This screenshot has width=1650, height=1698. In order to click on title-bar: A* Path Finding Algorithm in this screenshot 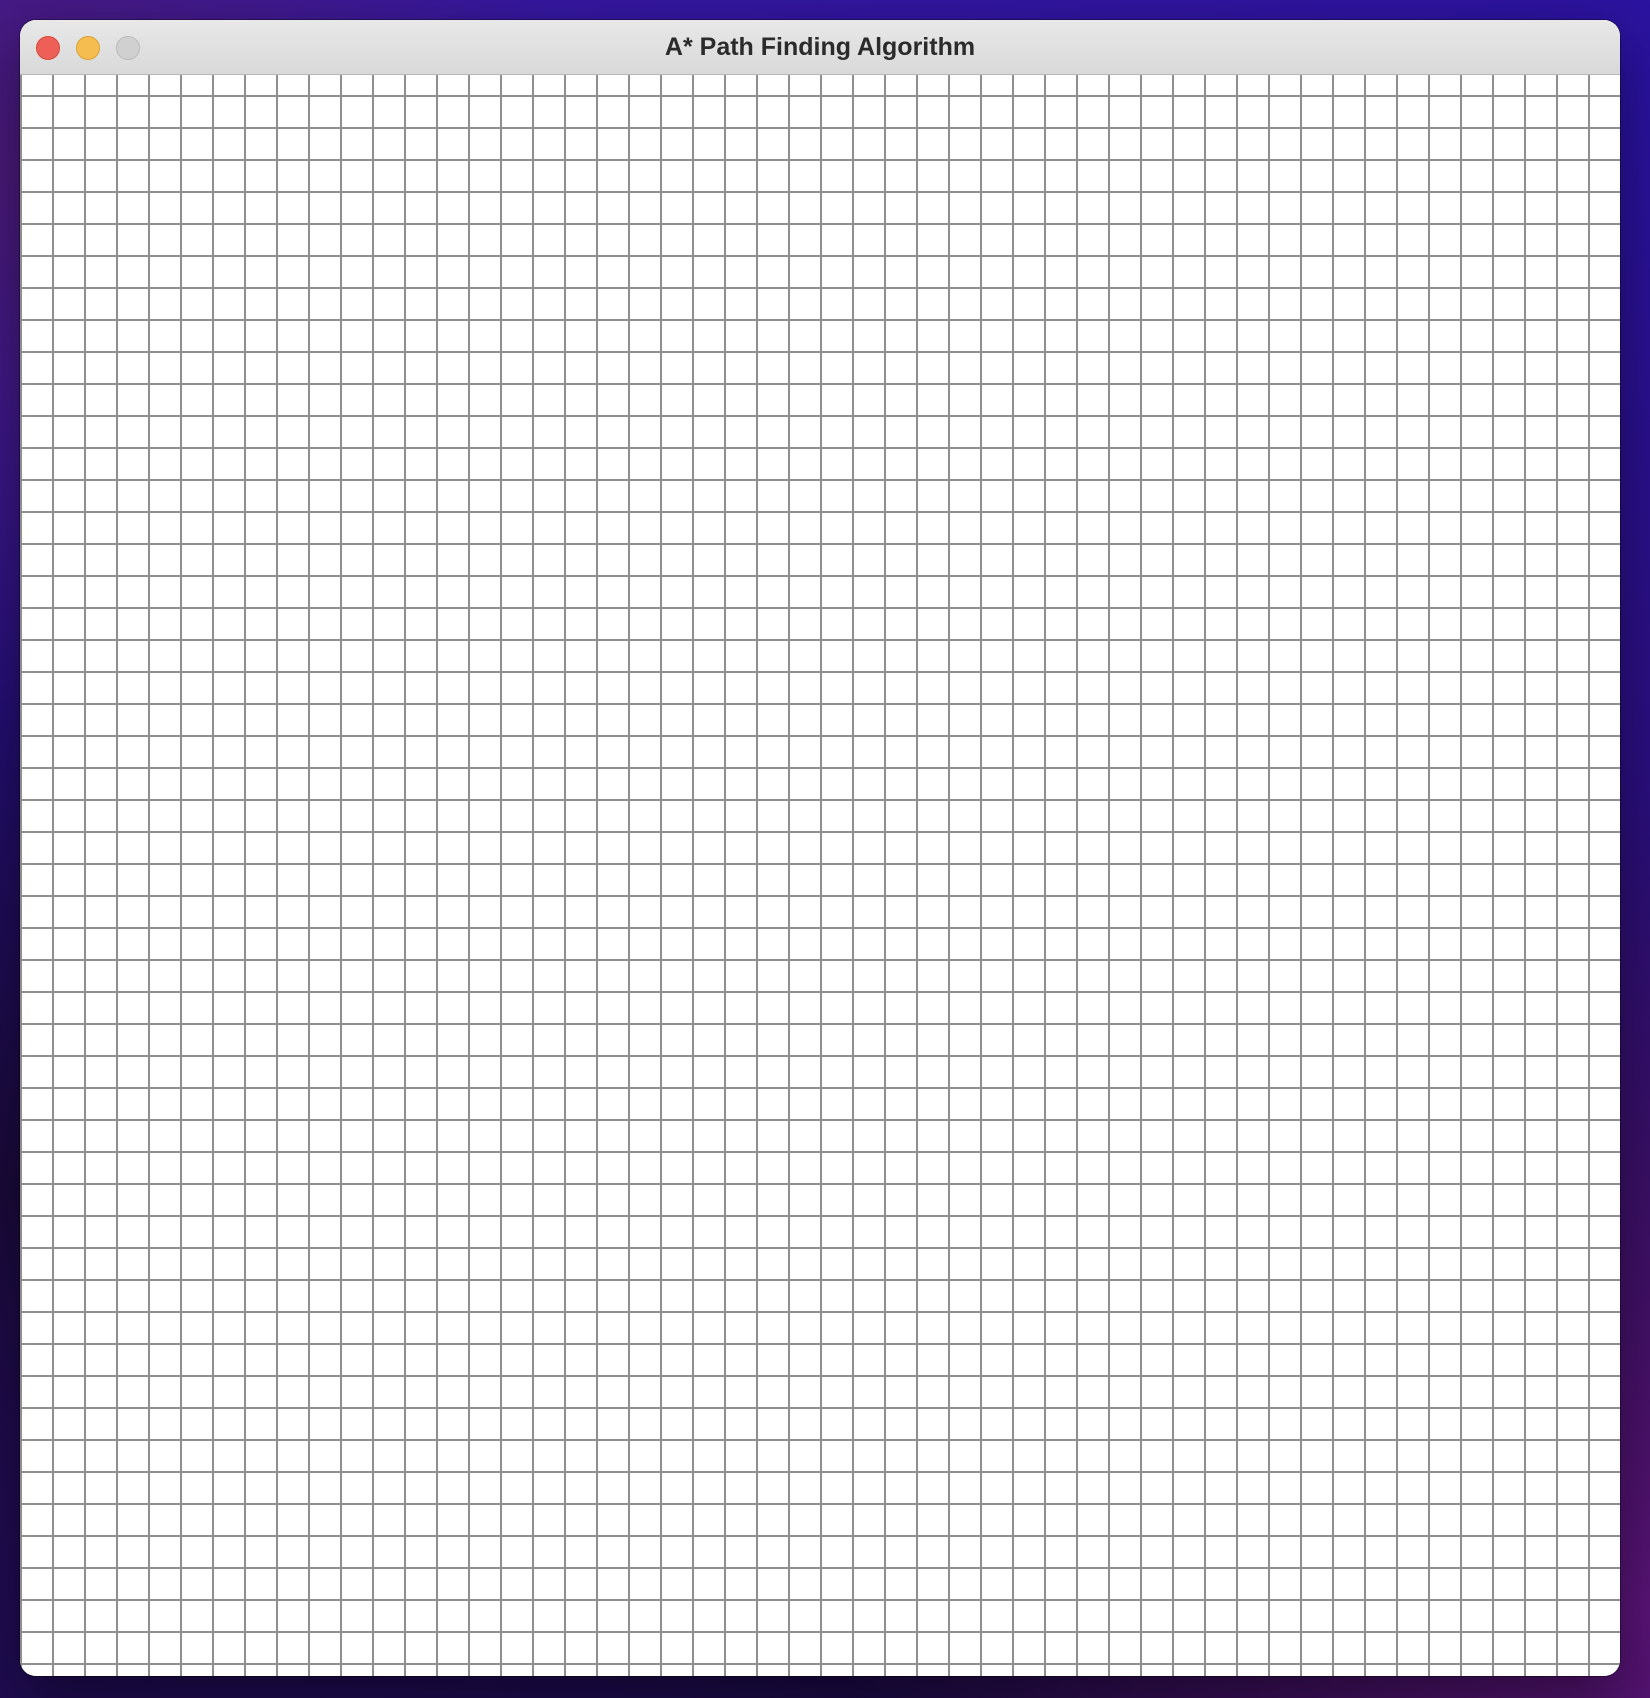, I will do `click(820, 47)`.